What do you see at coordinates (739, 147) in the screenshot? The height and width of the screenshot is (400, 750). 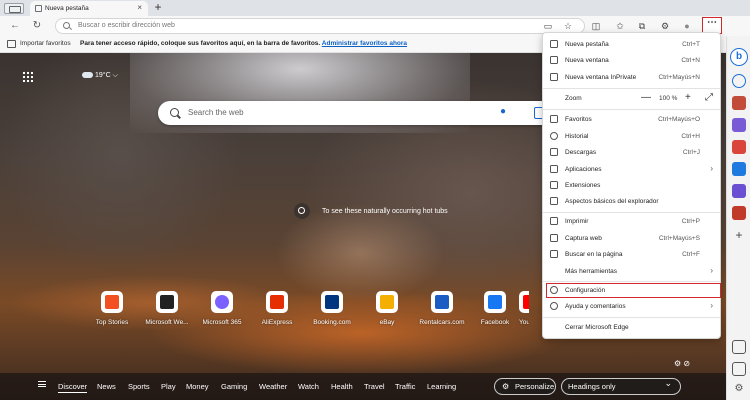 I see `games-icon` at bounding box center [739, 147].